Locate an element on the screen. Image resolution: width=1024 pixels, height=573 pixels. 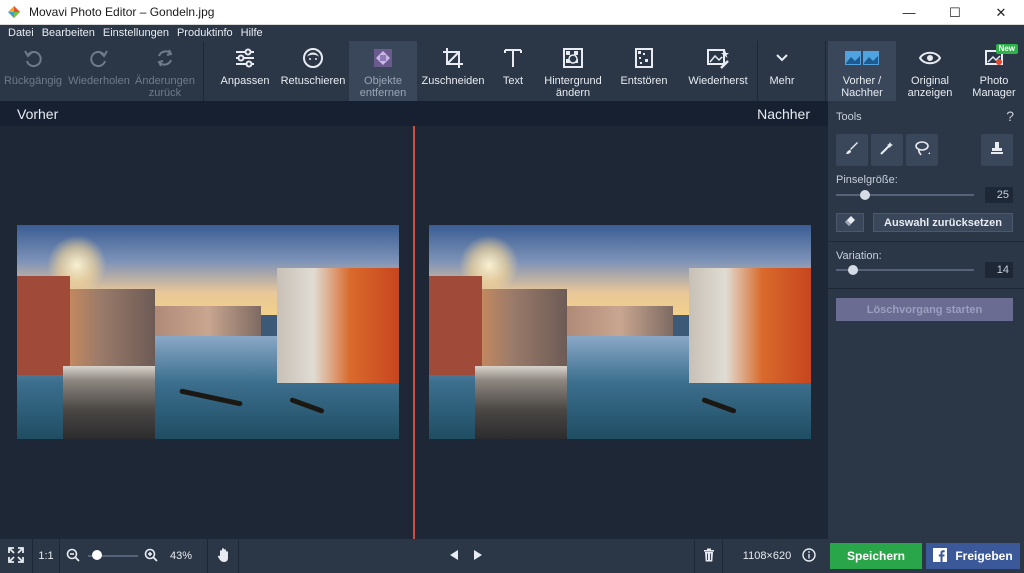
brush-size-value: 25 is located at coordinates (999, 195).